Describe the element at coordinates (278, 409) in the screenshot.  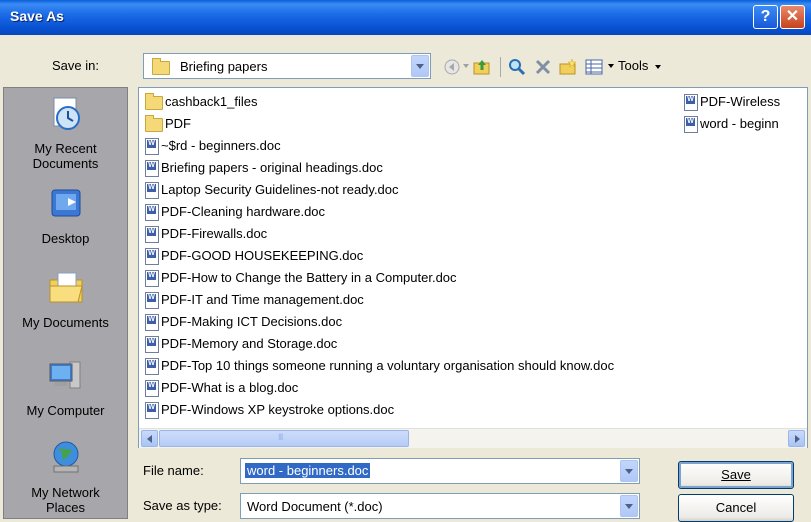
I see `file-name: PDF-Windows XP keystroke options.doc` at that location.